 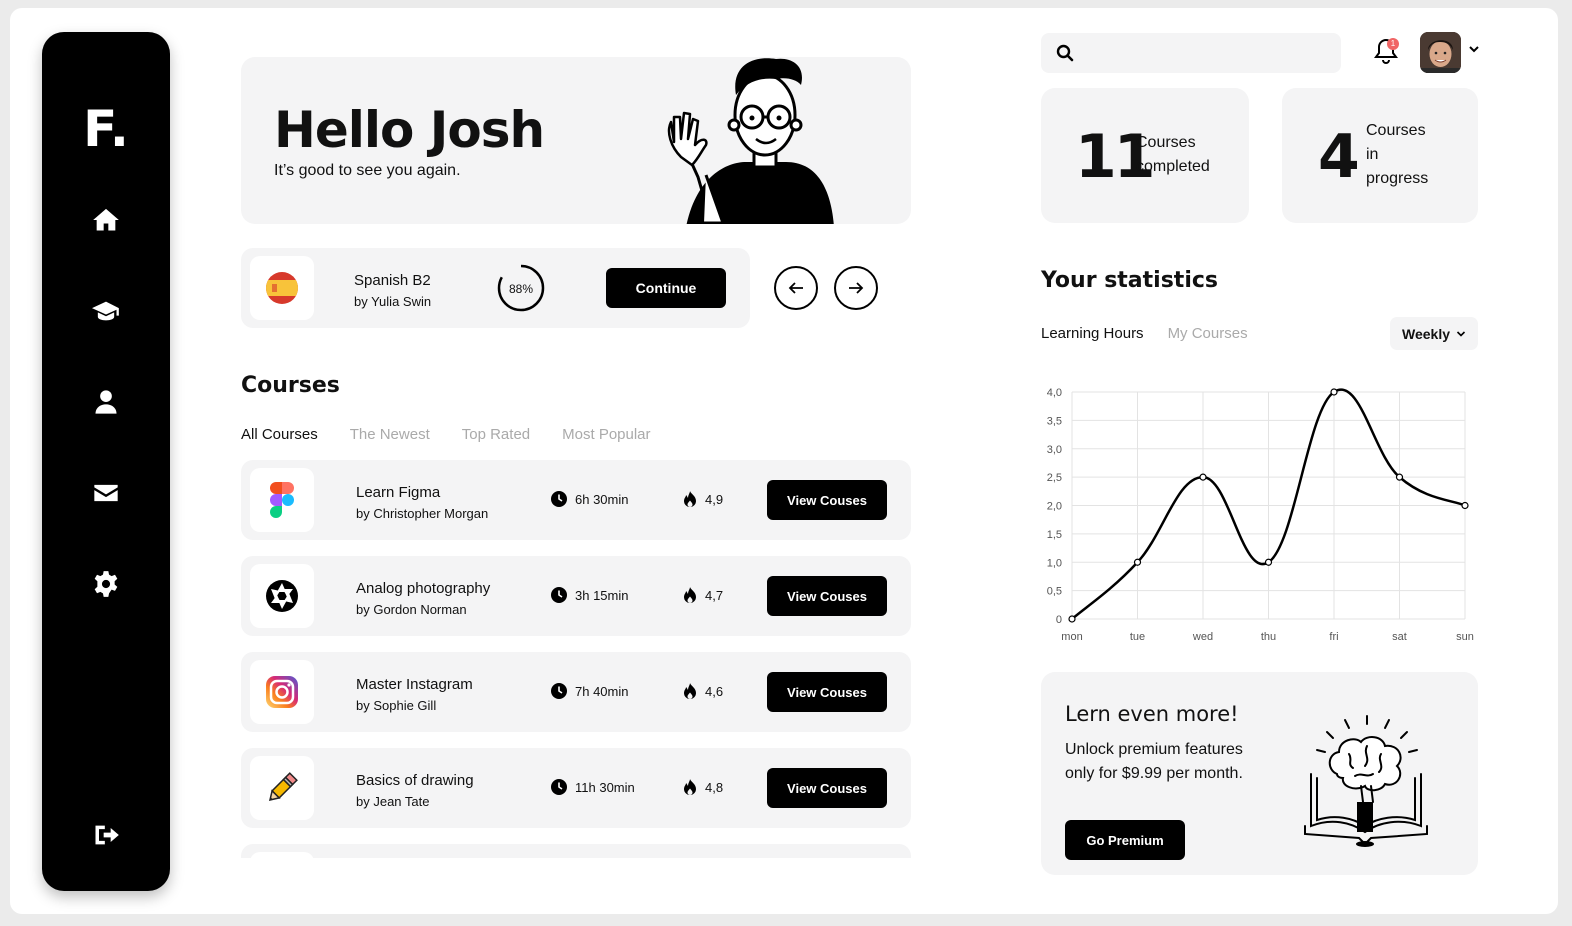 I want to click on arrow-right-icon, so click(x=856, y=288).